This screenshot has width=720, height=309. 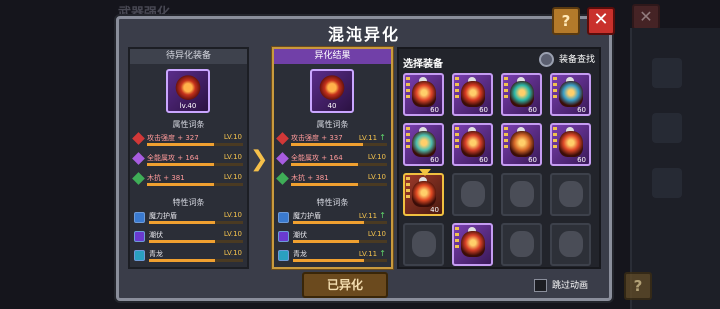 What do you see at coordinates (423, 64) in the screenshot?
I see `select-equip-header: 选择装备` at bounding box center [423, 64].